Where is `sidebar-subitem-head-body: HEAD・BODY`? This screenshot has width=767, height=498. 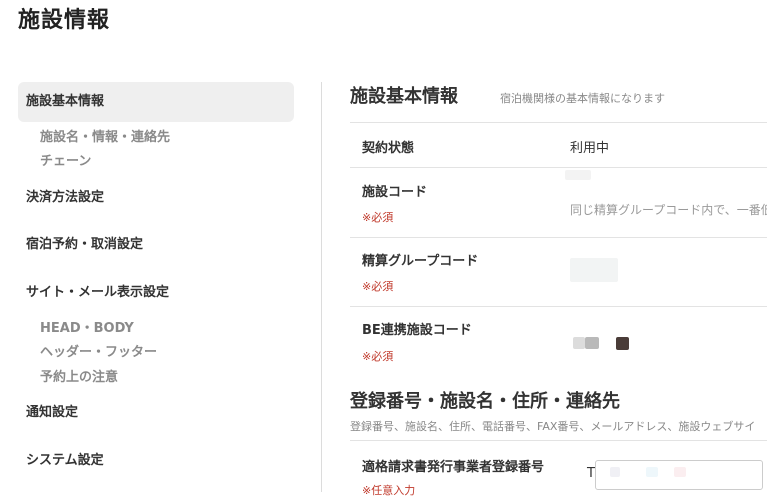 sidebar-subitem-head-body: HEAD・BODY is located at coordinates (87, 329).